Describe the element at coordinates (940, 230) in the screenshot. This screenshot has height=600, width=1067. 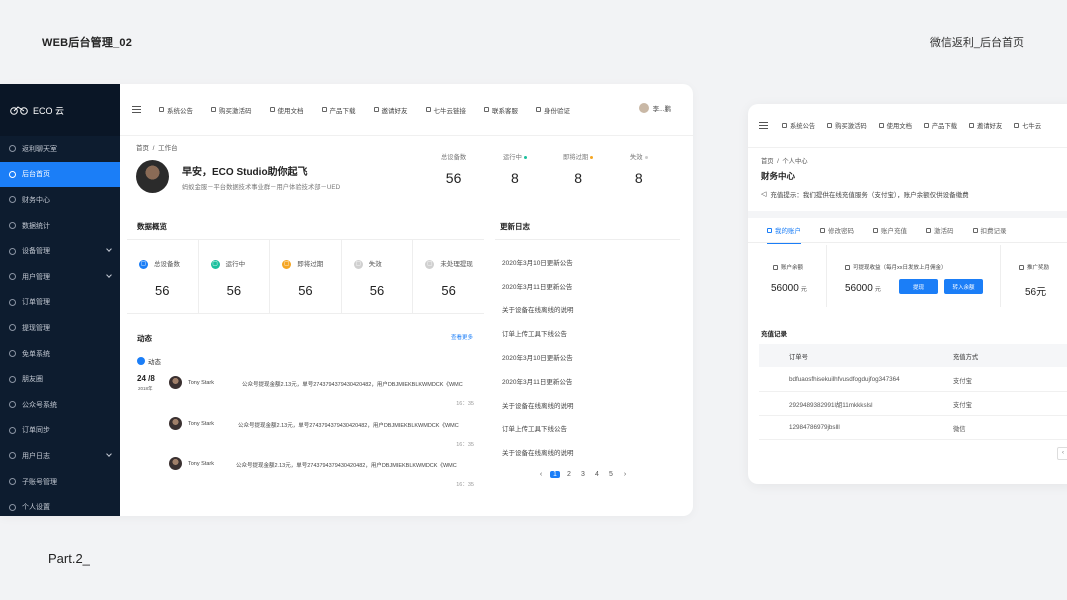
I see `tab-activation-code: 激活码` at that location.